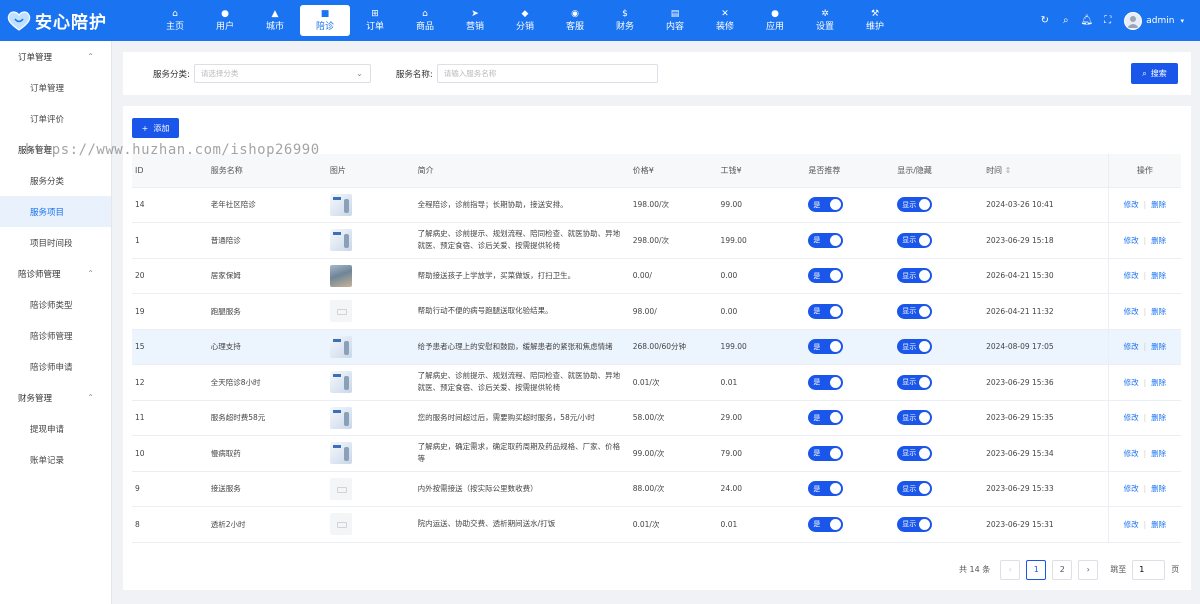 The height and width of the screenshot is (604, 1200). What do you see at coordinates (1010, 569) in the screenshot?
I see `prev-page-button: ‹` at bounding box center [1010, 569].